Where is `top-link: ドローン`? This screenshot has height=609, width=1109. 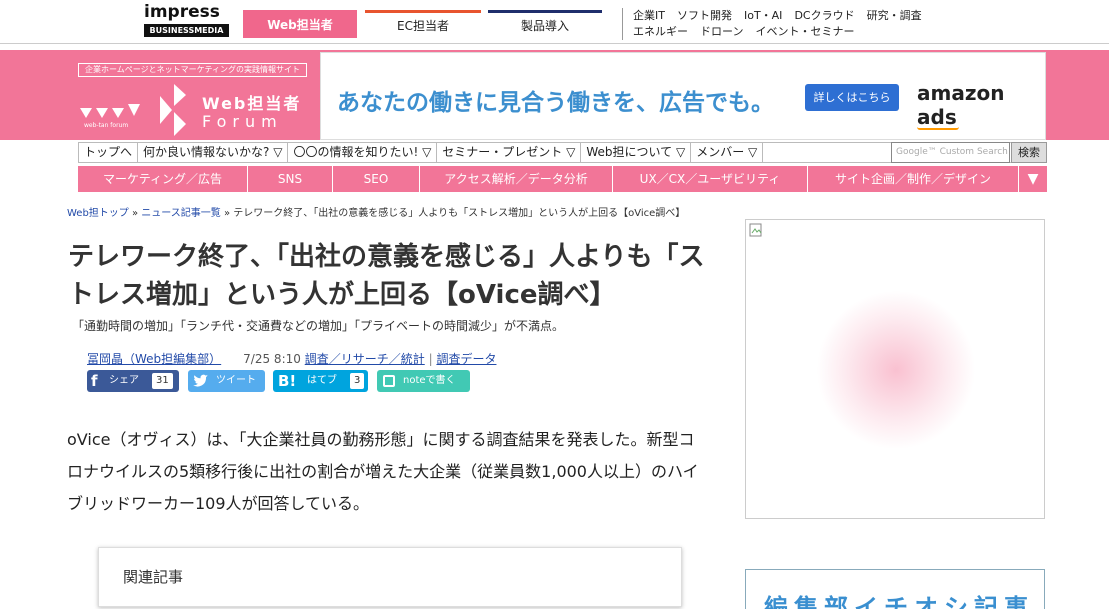
top-link: ドローン is located at coordinates (721, 31).